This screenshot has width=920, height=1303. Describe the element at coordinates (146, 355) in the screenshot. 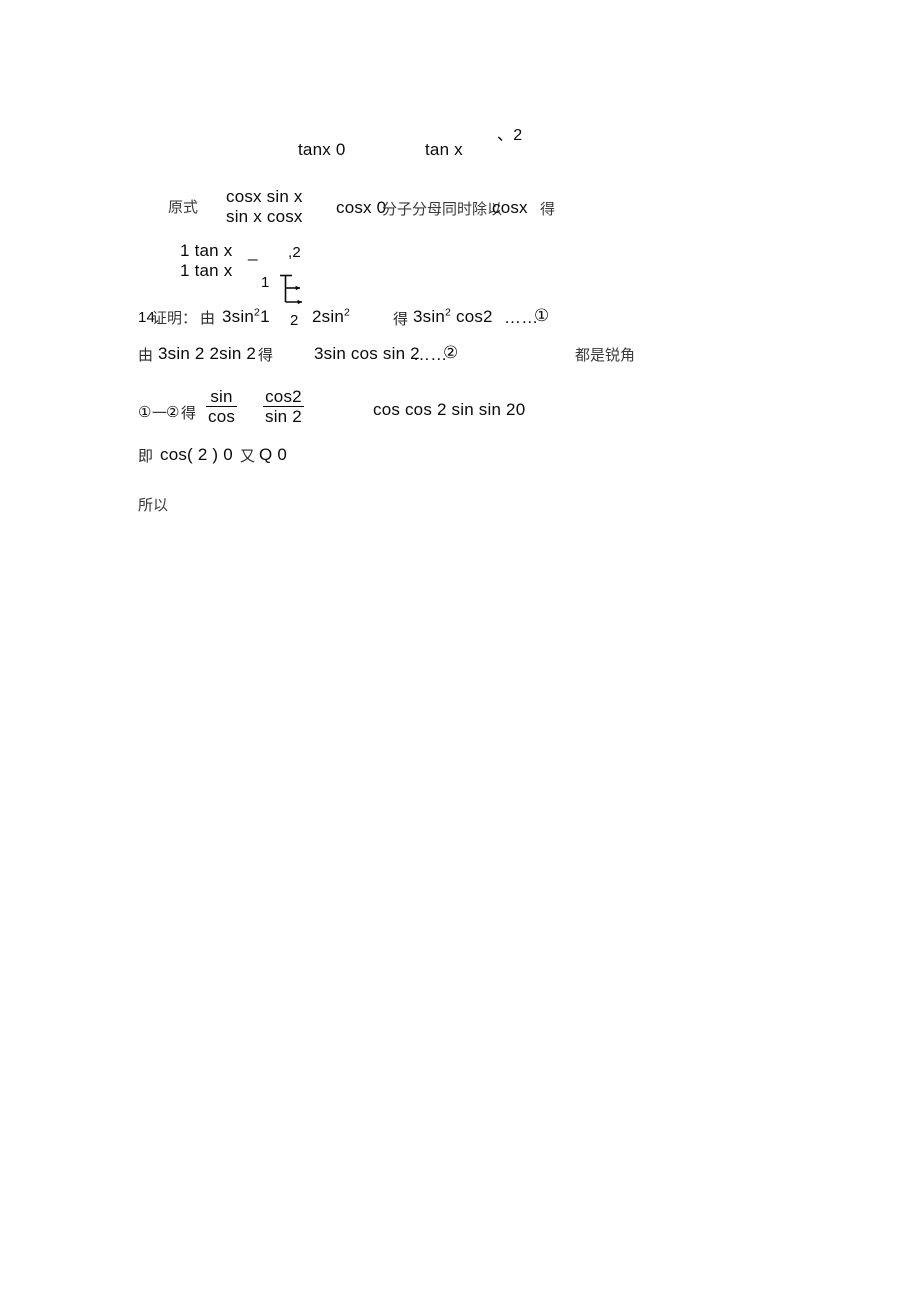

I see `word-you-line6: 由` at that location.